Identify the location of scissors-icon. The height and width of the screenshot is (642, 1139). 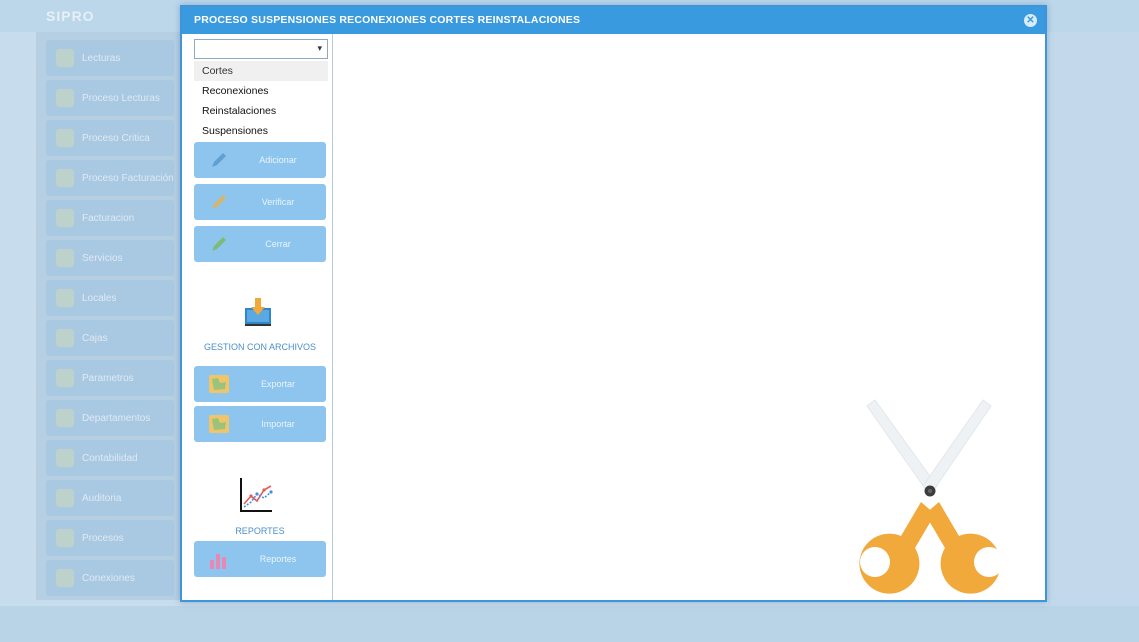
(931, 496).